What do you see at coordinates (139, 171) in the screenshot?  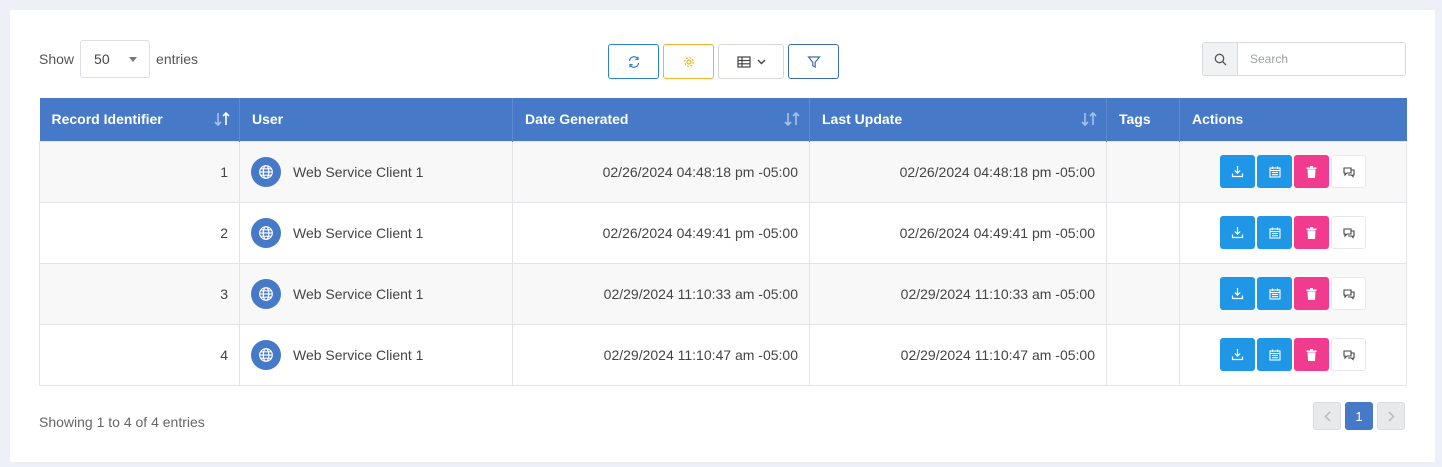 I see `record-identifier-cell: 1` at bounding box center [139, 171].